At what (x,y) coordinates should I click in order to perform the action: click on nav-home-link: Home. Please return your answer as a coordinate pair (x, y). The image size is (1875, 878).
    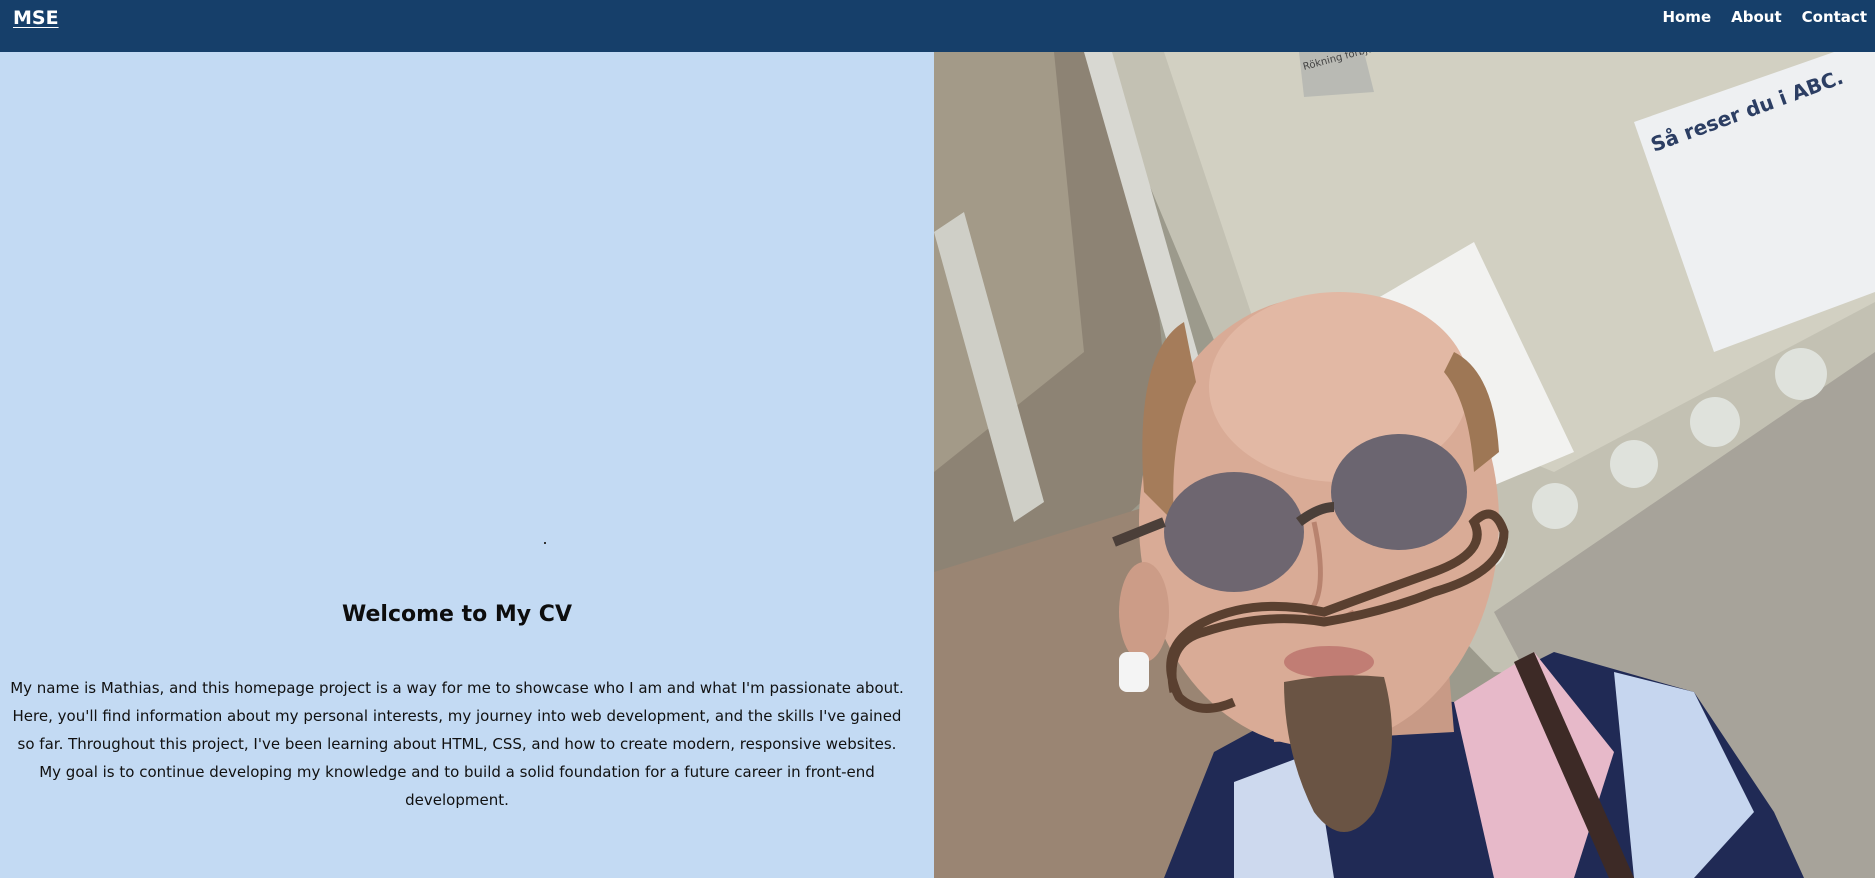
    Looking at the image, I should click on (1686, 17).